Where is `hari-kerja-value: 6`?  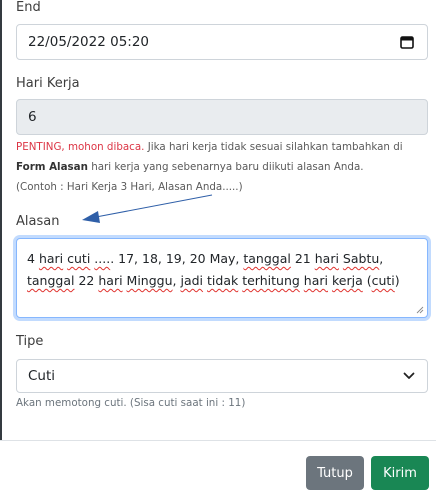
hari-kerja-value: 6 is located at coordinates (32, 117).